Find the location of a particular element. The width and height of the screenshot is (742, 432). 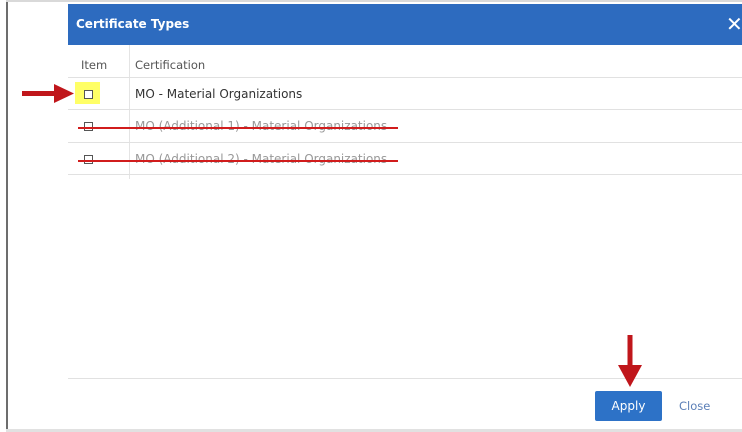

window-left-border is located at coordinates (7, 216).